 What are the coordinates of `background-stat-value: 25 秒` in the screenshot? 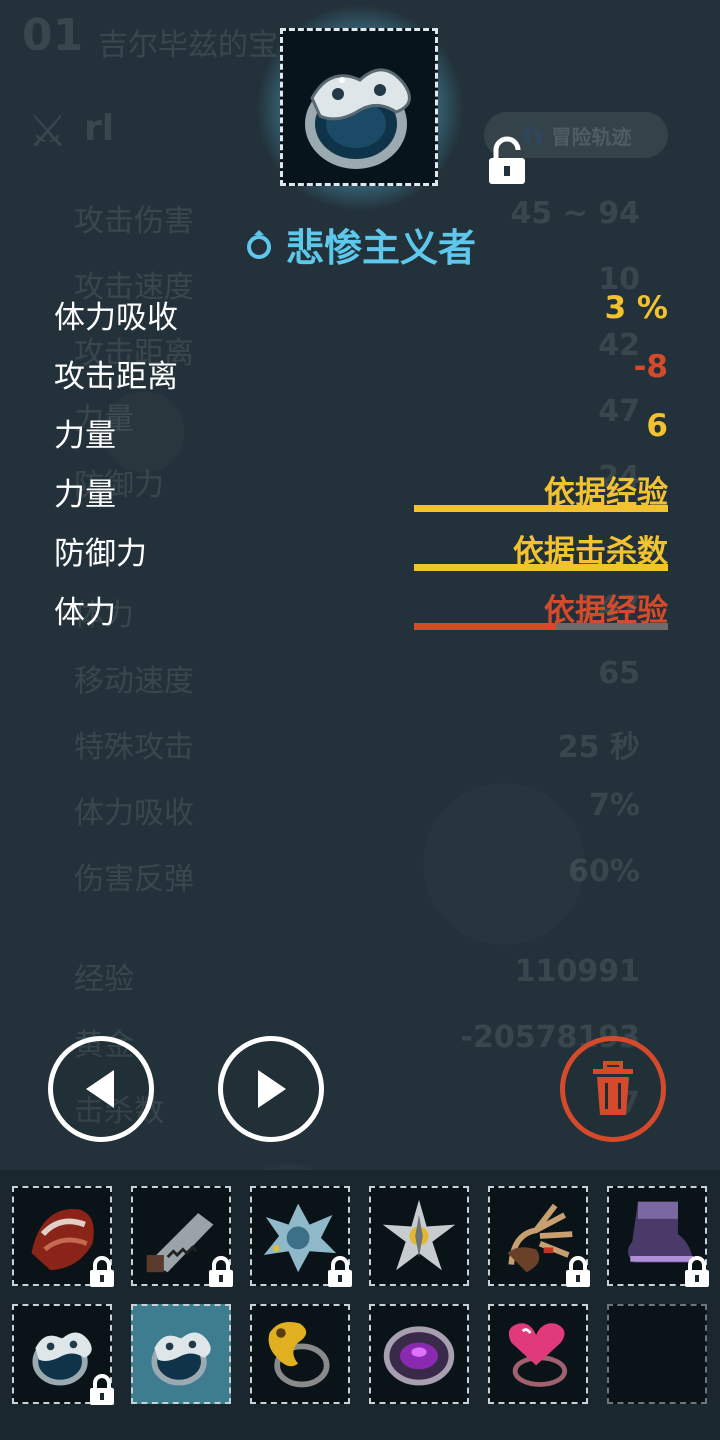 It's located at (598, 747).